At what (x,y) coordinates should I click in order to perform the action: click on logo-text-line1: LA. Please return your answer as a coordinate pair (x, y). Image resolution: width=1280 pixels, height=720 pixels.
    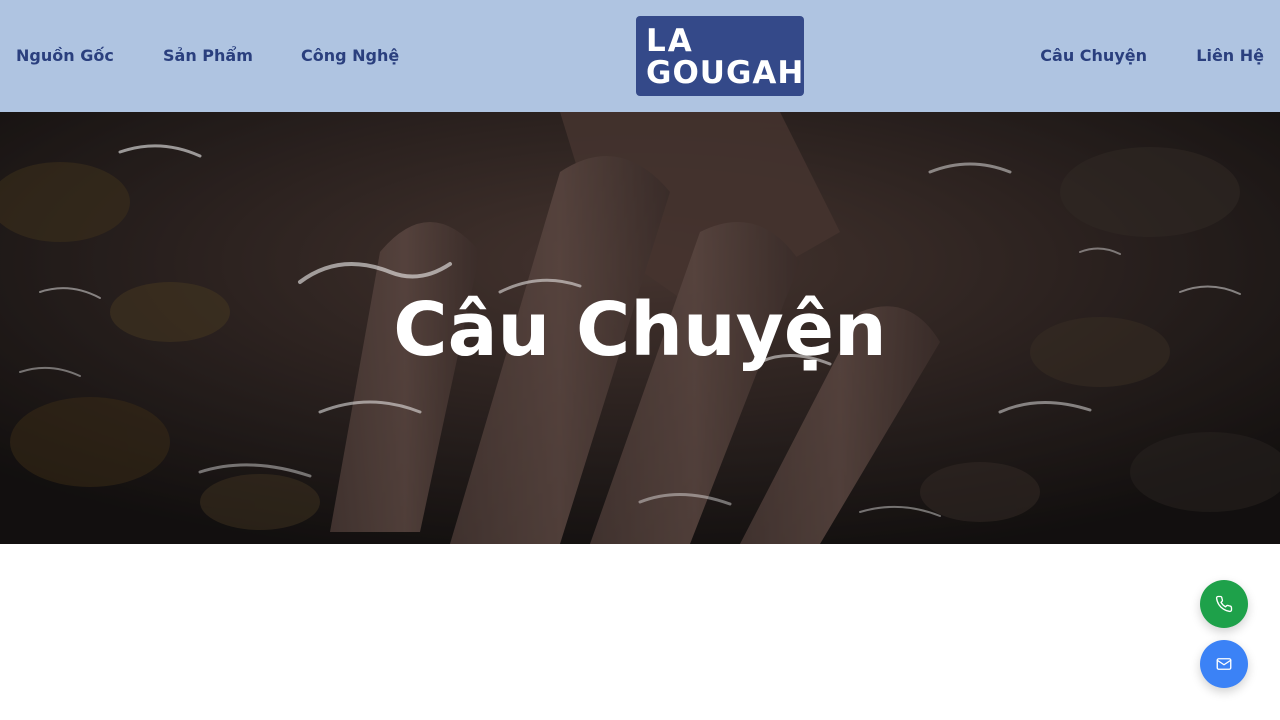
    Looking at the image, I should click on (670, 41).